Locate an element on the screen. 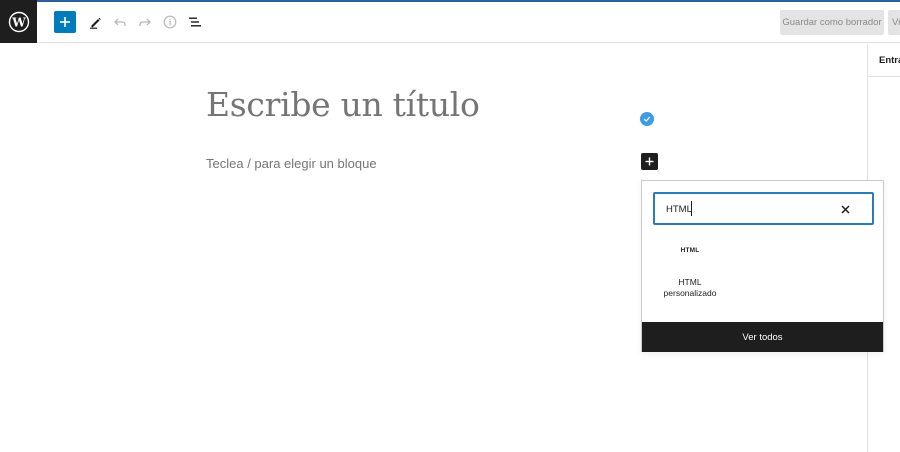 This screenshot has width=900, height=452. list-view-icon is located at coordinates (195, 22).